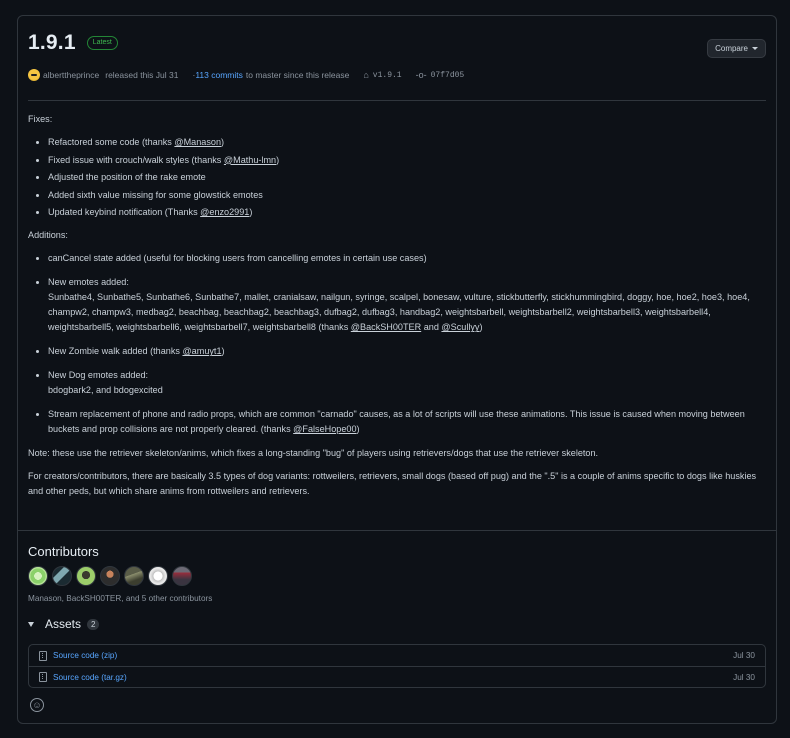 This screenshot has width=790, height=738. I want to click on released-text: released this Jul 31, so click(142, 75).